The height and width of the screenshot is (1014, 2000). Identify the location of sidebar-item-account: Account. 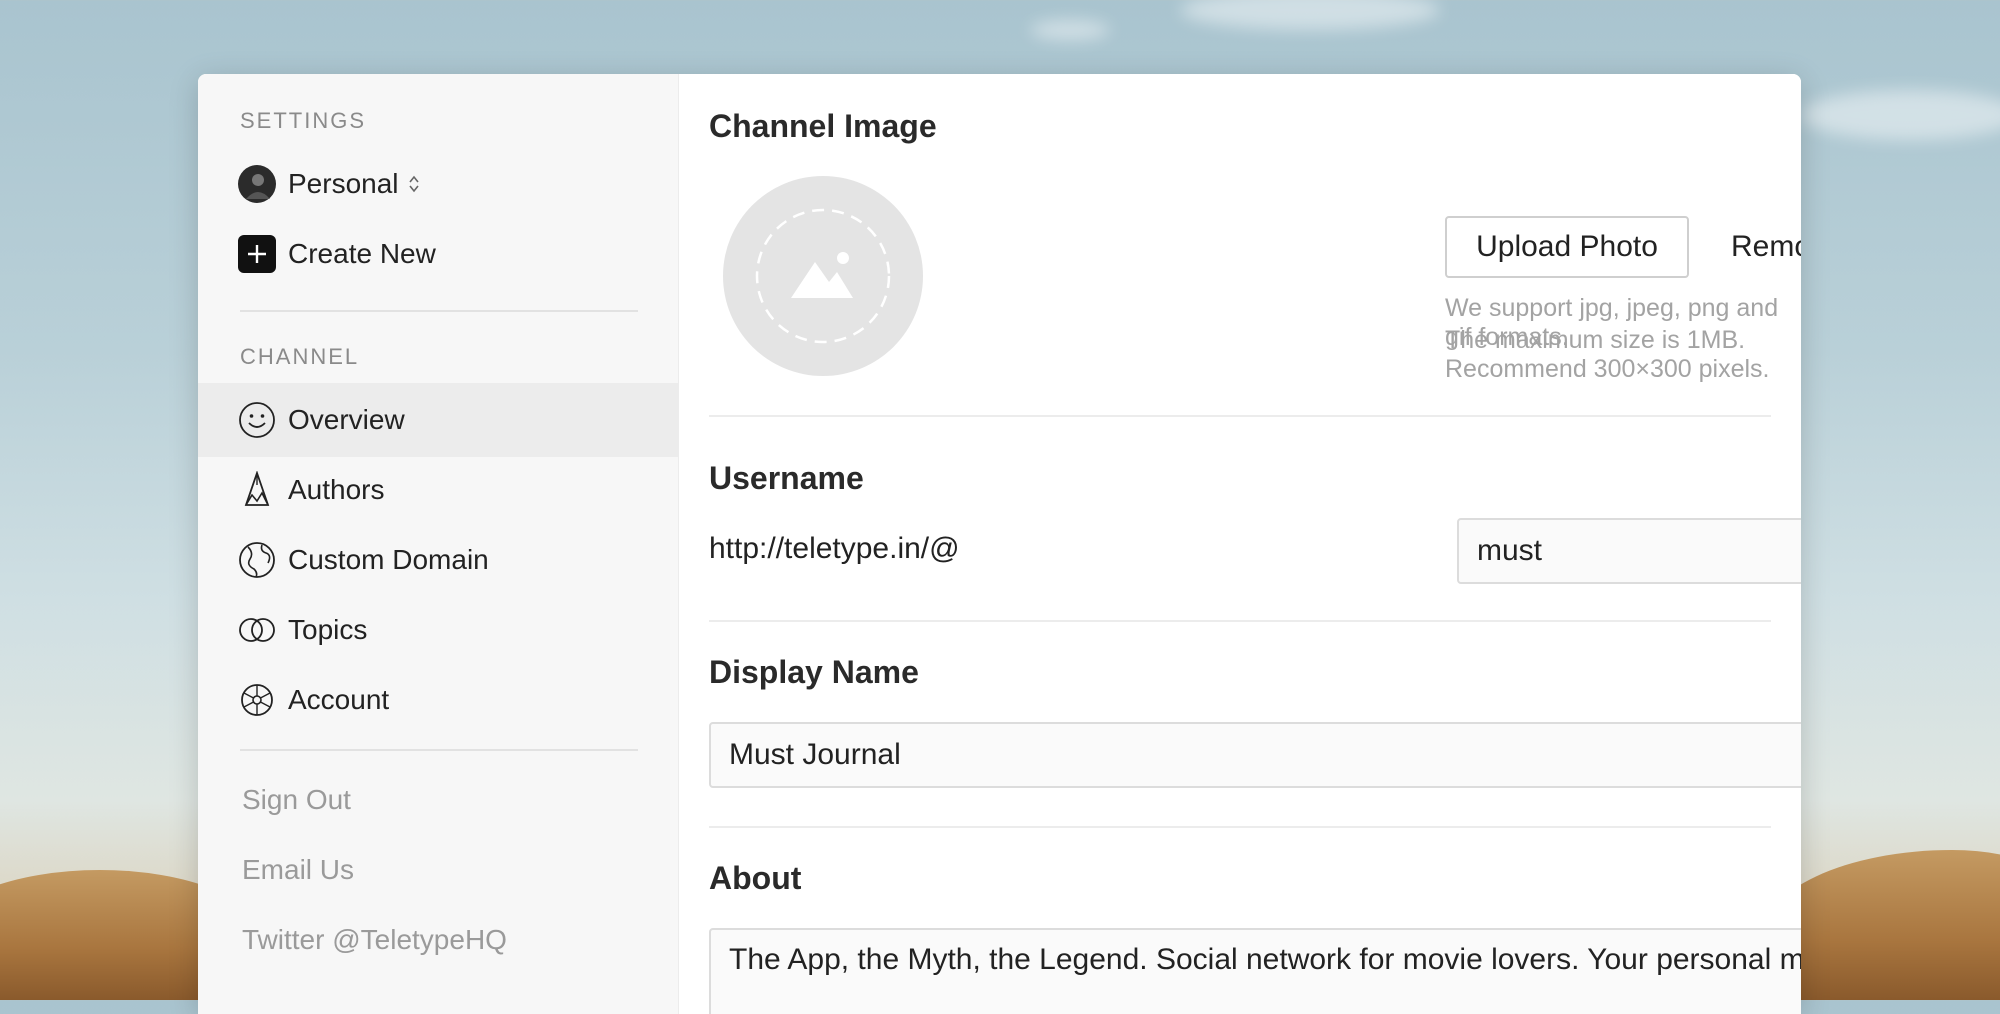
(438, 700).